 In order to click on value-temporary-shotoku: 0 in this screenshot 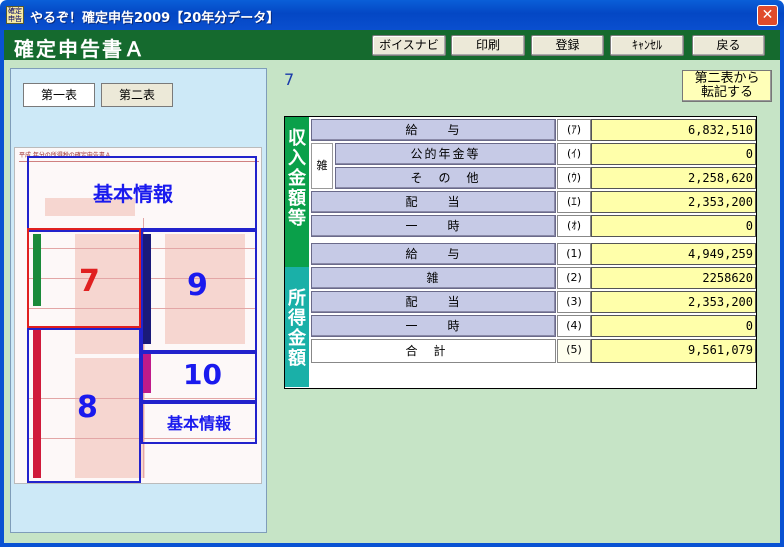, I will do `click(673, 326)`.